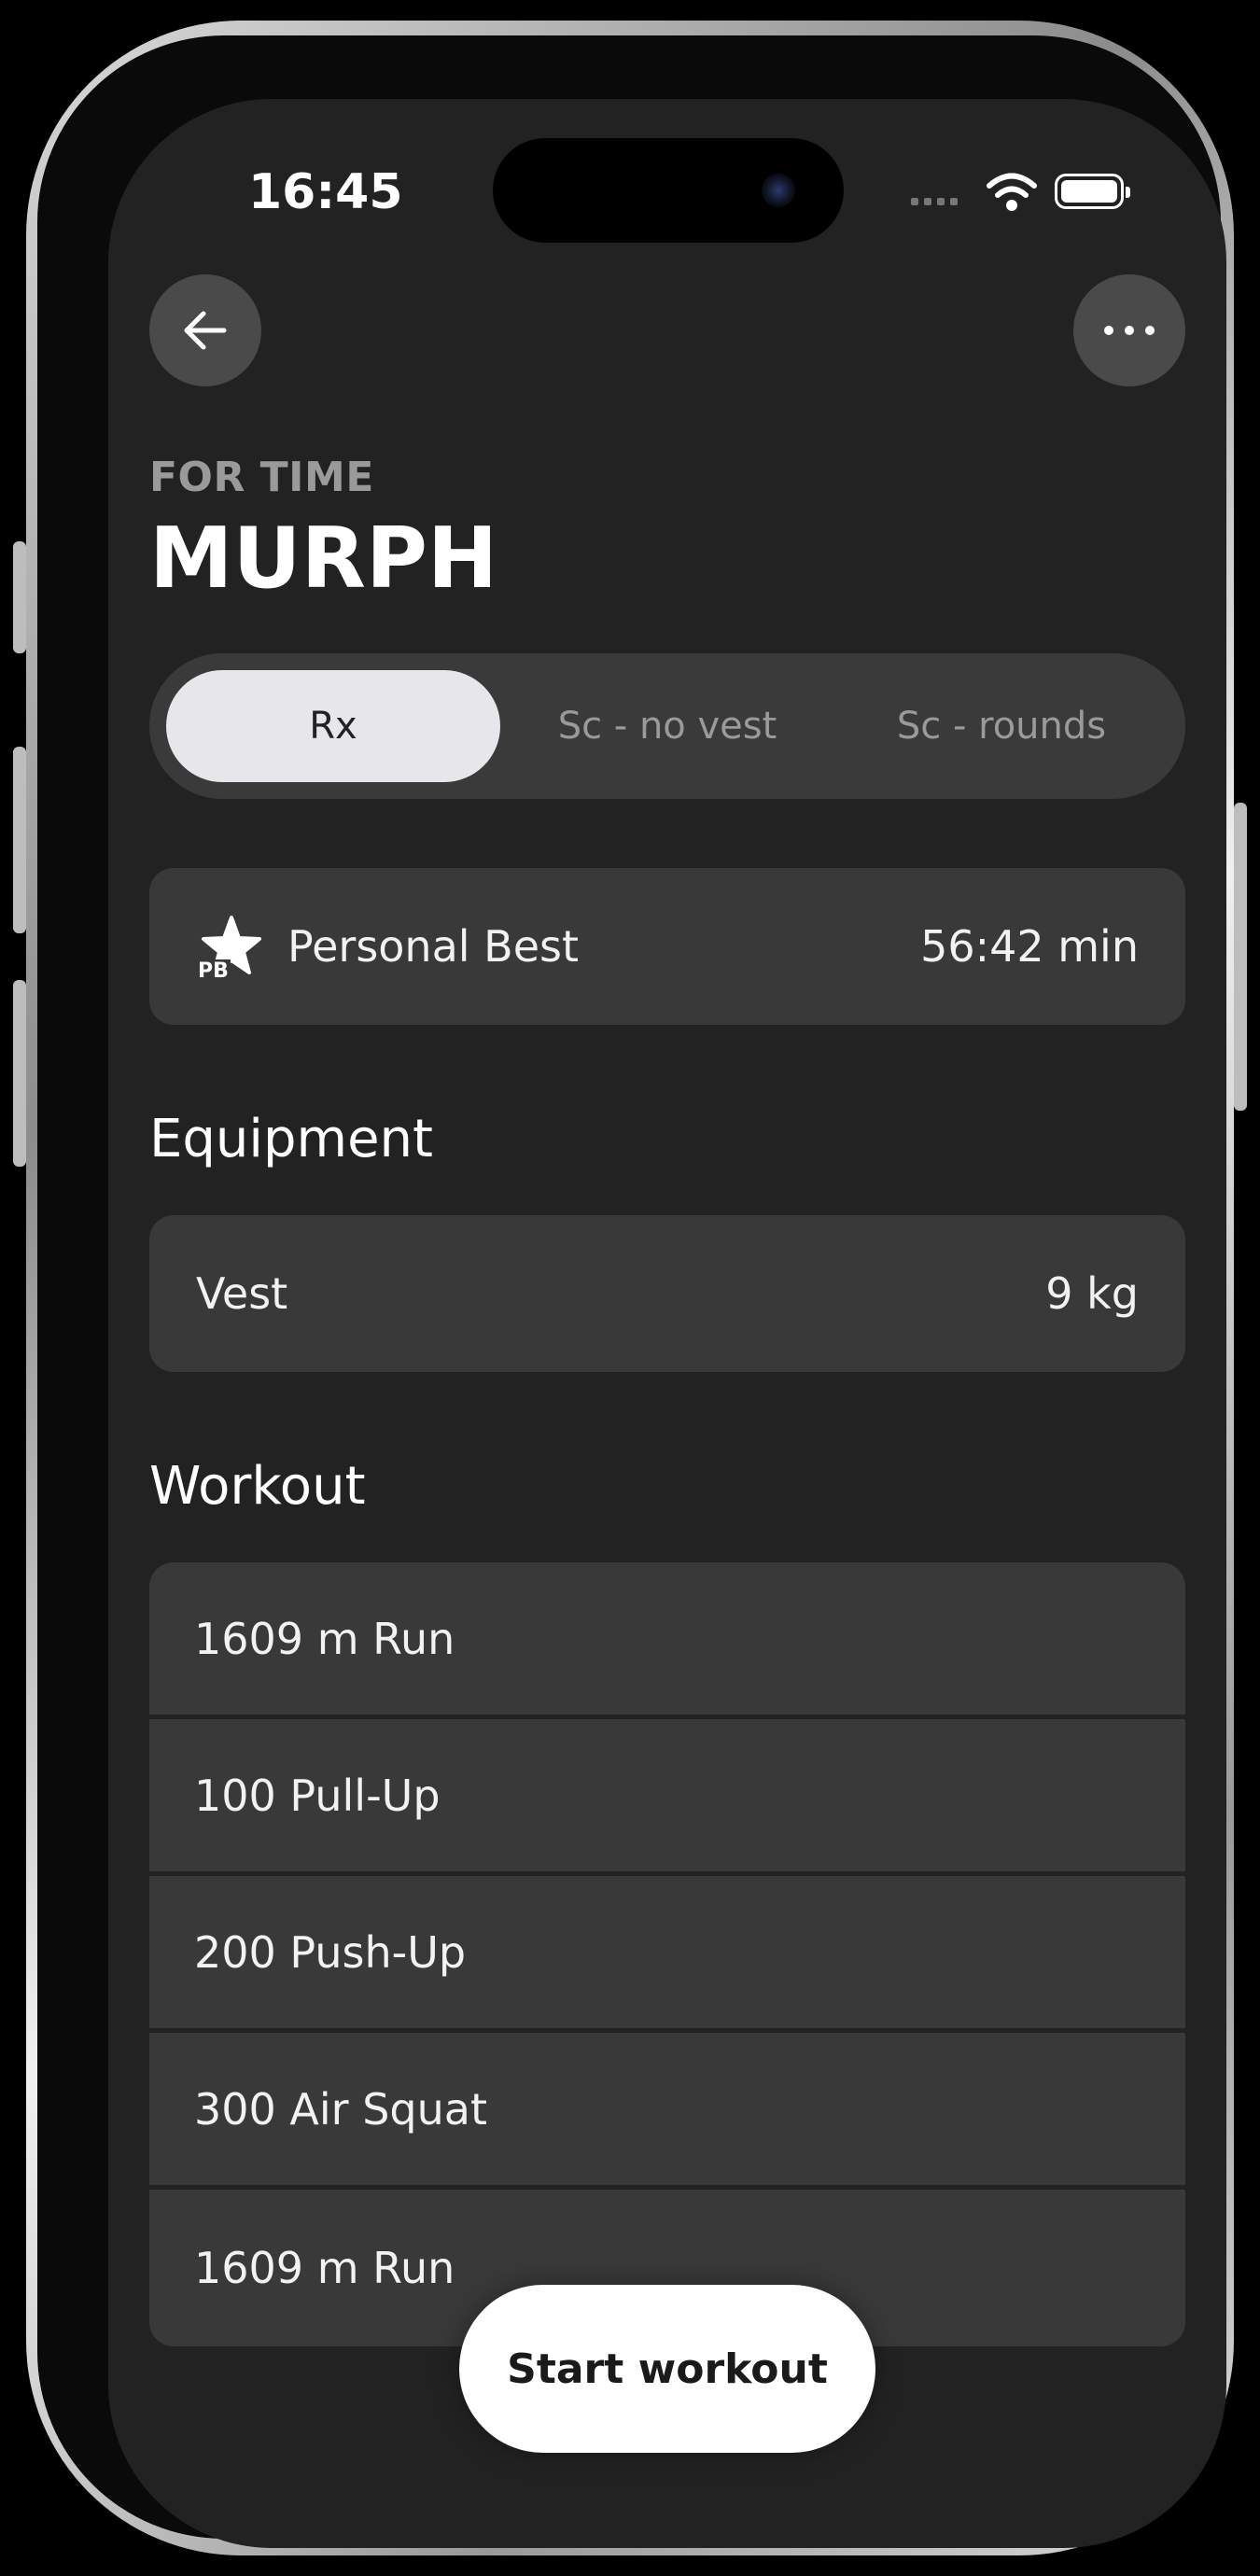 The width and height of the screenshot is (1260, 2576). I want to click on workout-item: 1609 m Run, so click(667, 1640).